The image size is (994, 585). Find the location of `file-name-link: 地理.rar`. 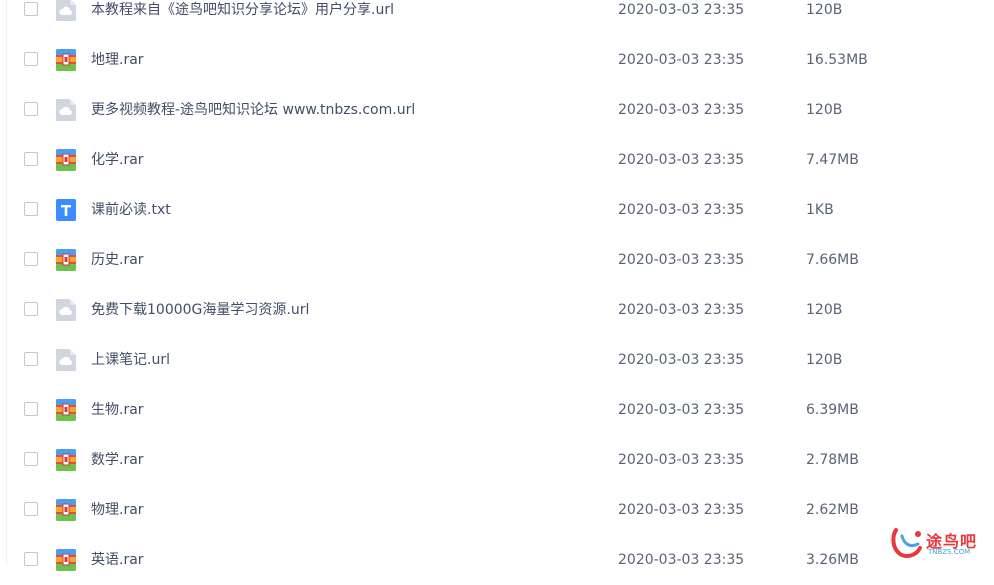

file-name-link: 地理.rar is located at coordinates (117, 60).